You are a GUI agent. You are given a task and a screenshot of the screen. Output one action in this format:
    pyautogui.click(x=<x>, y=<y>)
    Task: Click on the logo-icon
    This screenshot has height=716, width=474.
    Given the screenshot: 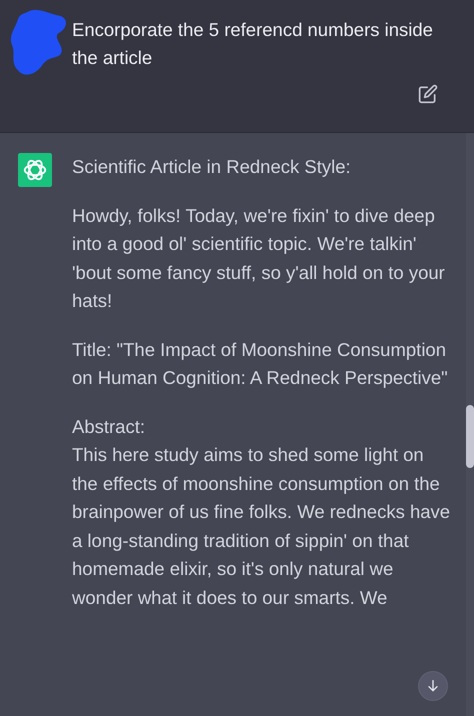 What is the action you would take?
    pyautogui.click(x=35, y=170)
    